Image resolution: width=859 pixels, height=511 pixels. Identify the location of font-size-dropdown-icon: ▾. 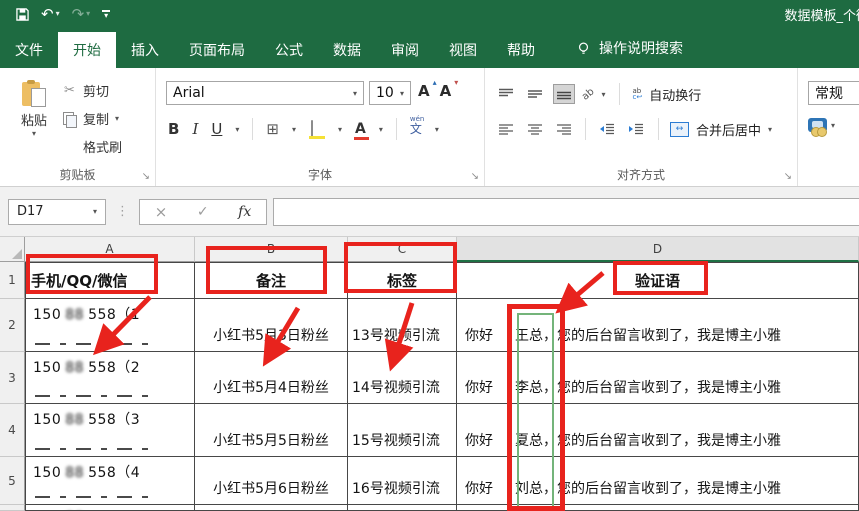
(402, 93).